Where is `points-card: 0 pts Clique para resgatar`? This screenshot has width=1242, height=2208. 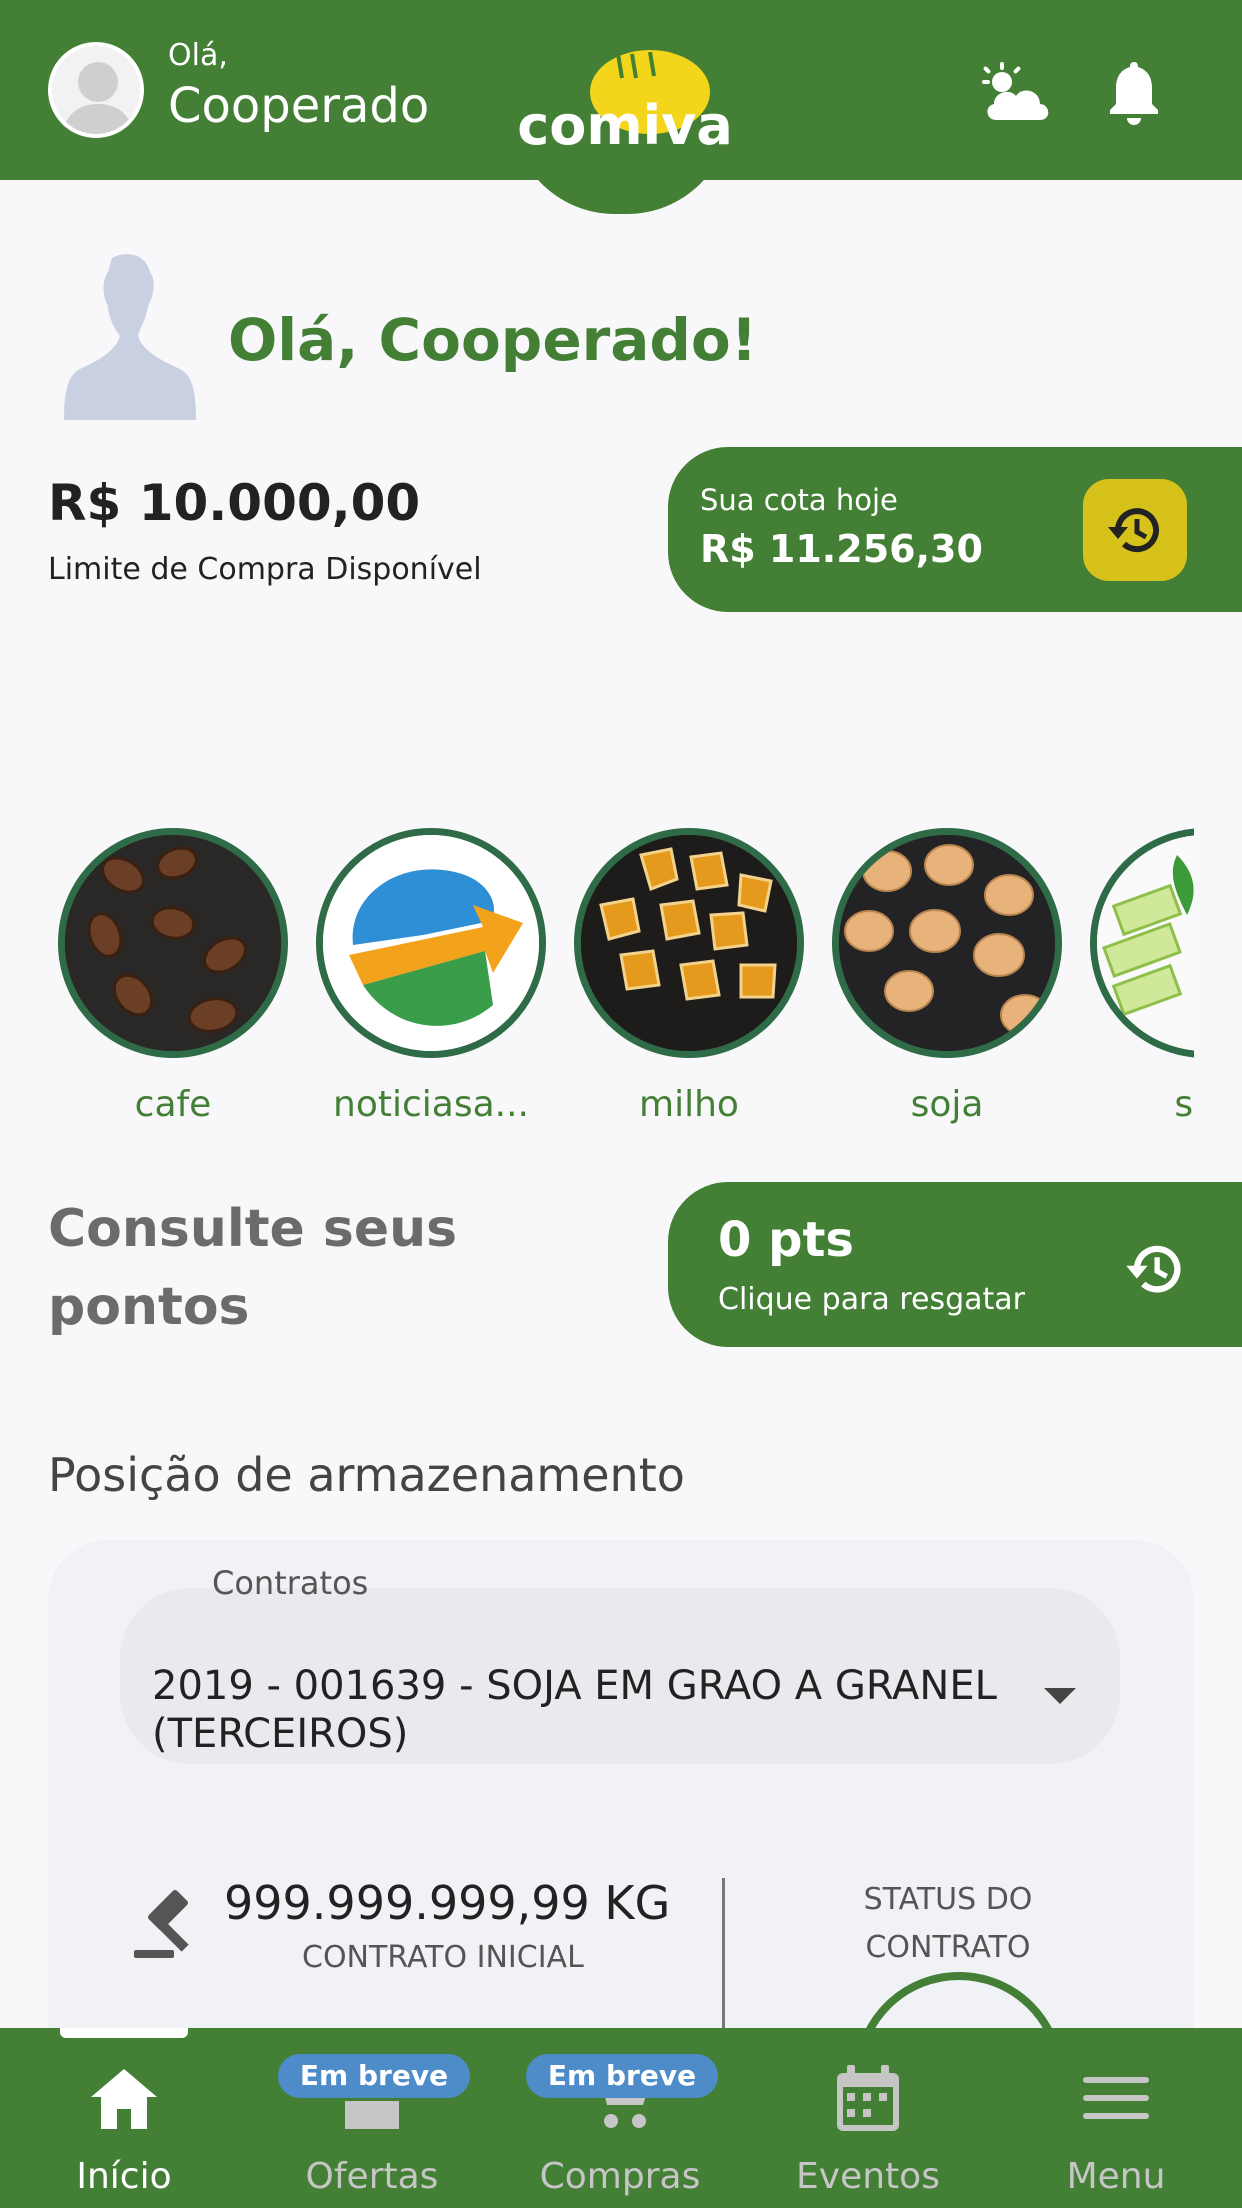
points-card: 0 pts Clique para resgatar is located at coordinates (955, 1264).